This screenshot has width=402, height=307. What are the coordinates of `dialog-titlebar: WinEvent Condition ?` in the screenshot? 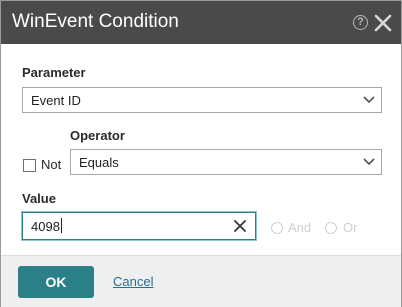 It's located at (201, 22).